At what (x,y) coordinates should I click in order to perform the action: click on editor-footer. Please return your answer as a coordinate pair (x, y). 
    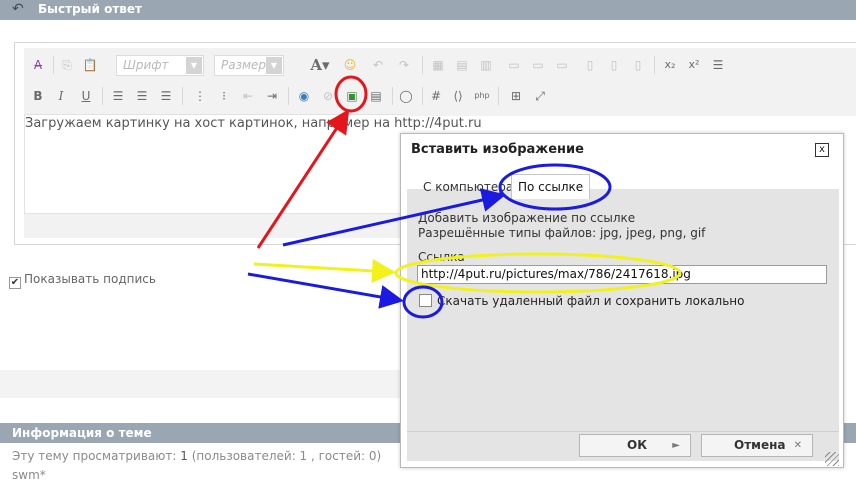
    Looking at the image, I should click on (214, 226).